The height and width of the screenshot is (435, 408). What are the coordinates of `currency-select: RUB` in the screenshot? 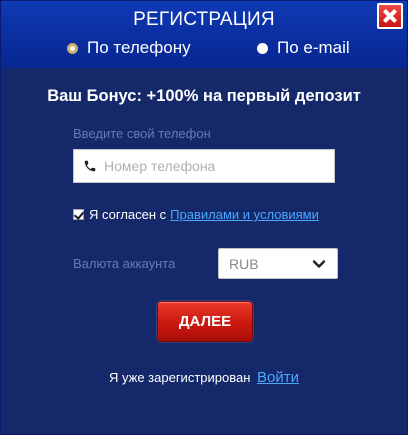 It's located at (278, 263).